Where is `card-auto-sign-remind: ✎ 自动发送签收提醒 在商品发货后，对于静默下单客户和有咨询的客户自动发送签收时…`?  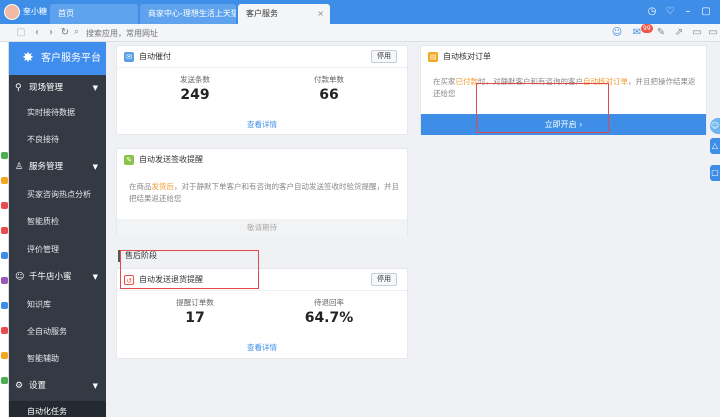 card-auto-sign-remind: ✎ 自动发送签收提醒 在商品发货后，对于静默下单客户和有咨询的客户自动发送签收时… is located at coordinates (262, 192).